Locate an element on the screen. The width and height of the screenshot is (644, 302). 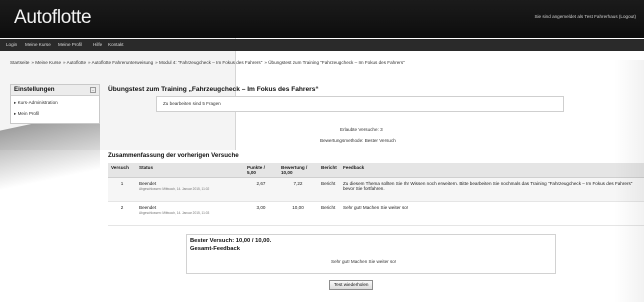
sidebar-item-my-profile: ▸ Mein Profil is located at coordinates (26, 114).